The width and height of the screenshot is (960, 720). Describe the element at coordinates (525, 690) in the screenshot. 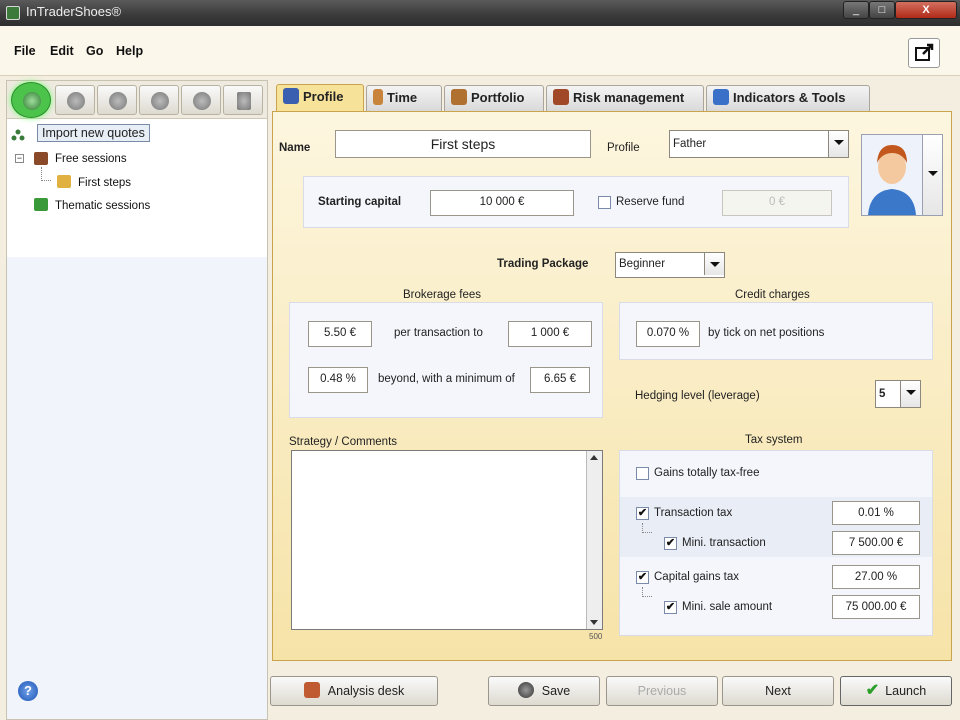

I see `save-icon` at that location.